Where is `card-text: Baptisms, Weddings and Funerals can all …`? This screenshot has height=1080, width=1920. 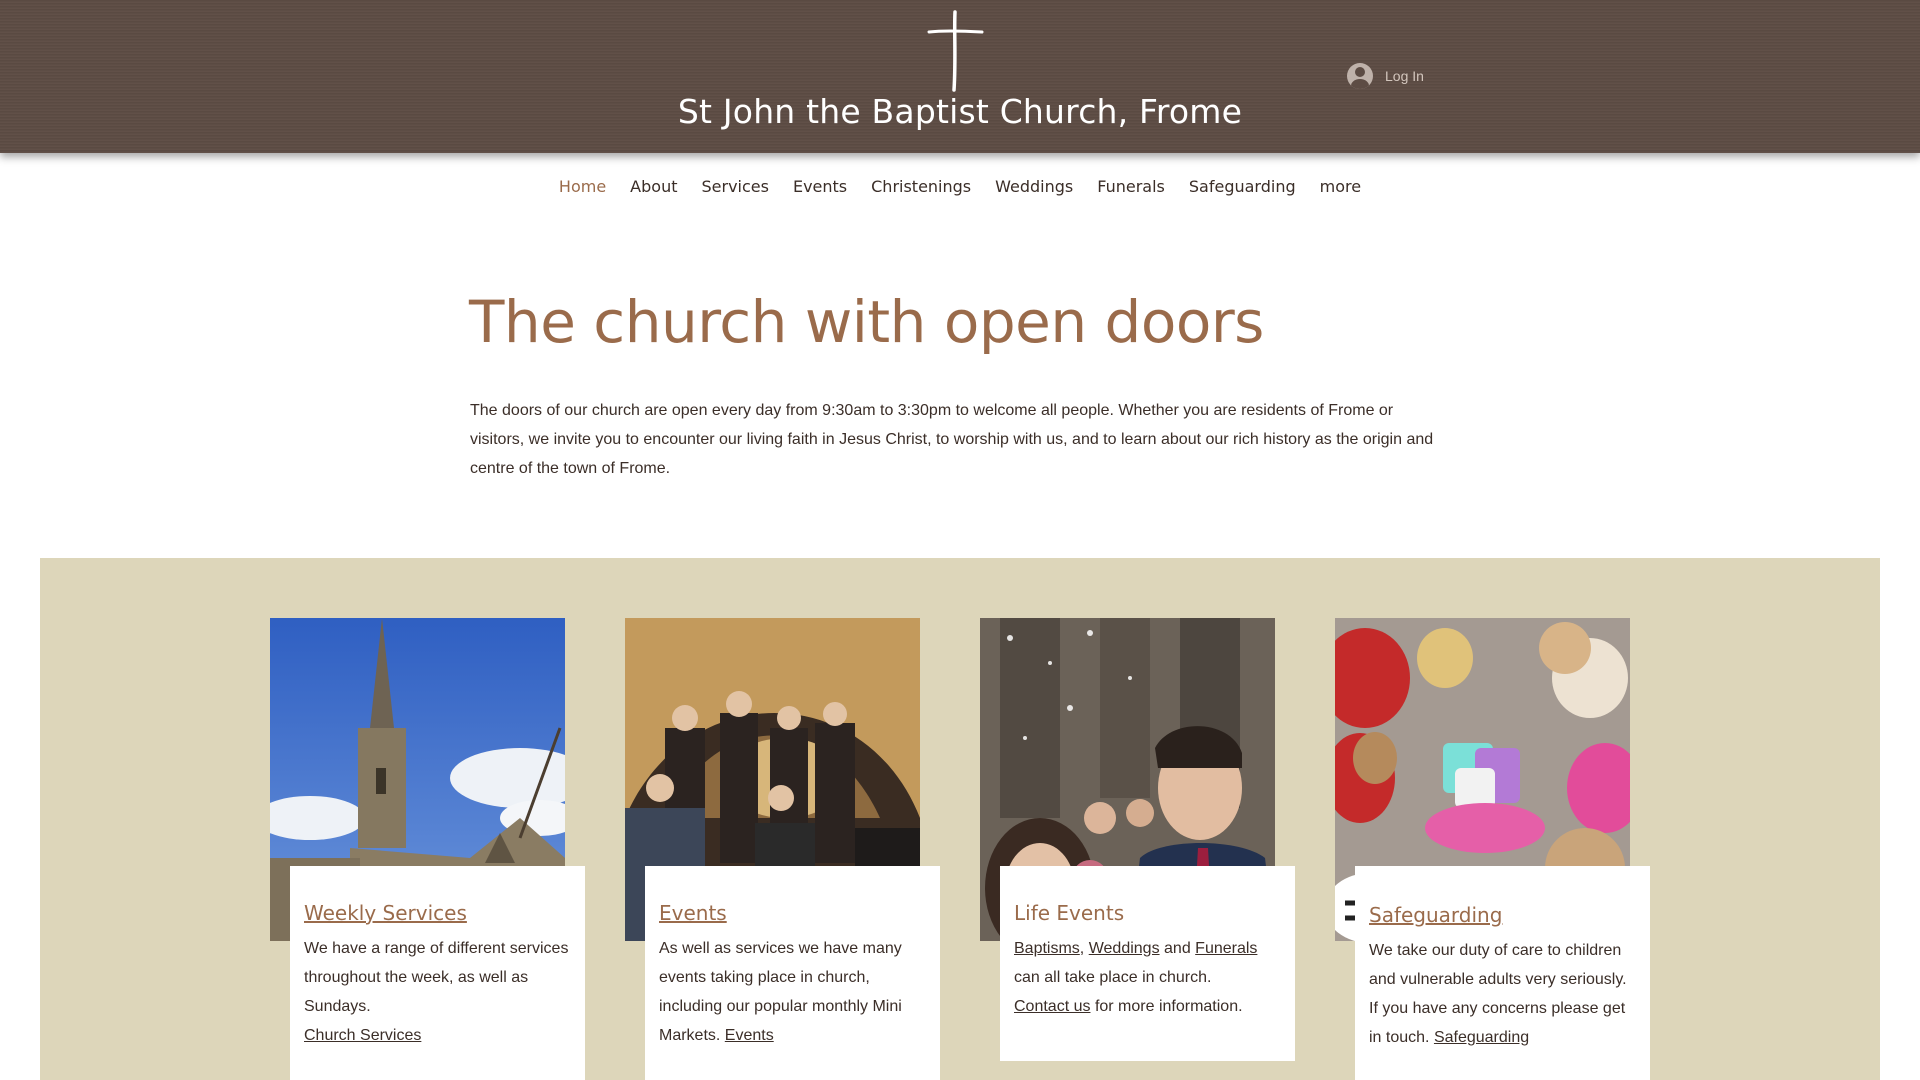 card-text: Baptisms, Weddings and Funerals can all … is located at coordinates (1147, 977).